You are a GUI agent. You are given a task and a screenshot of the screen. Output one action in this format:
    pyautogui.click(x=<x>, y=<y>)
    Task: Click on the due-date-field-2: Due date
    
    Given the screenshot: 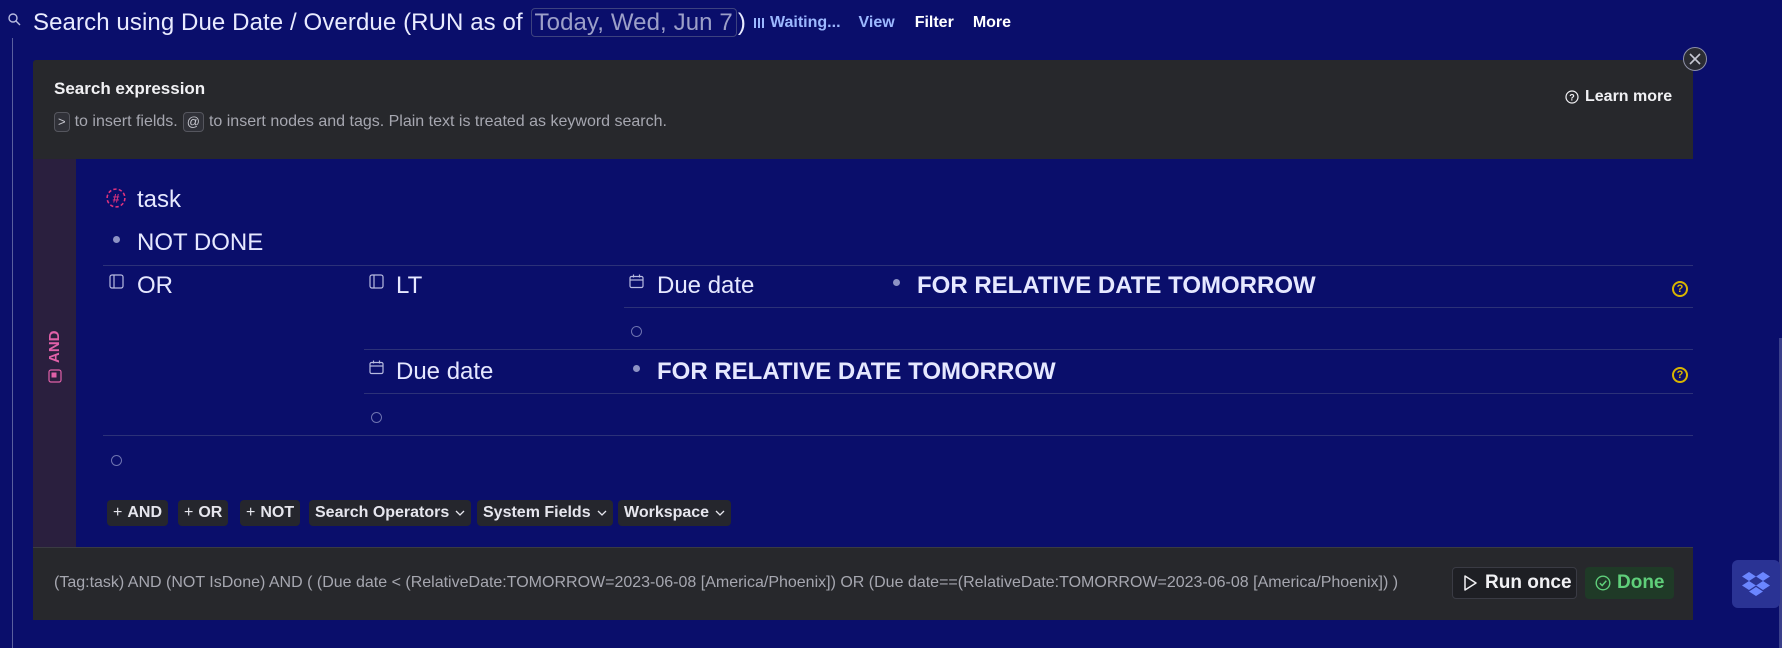 What is the action you would take?
    pyautogui.click(x=444, y=372)
    